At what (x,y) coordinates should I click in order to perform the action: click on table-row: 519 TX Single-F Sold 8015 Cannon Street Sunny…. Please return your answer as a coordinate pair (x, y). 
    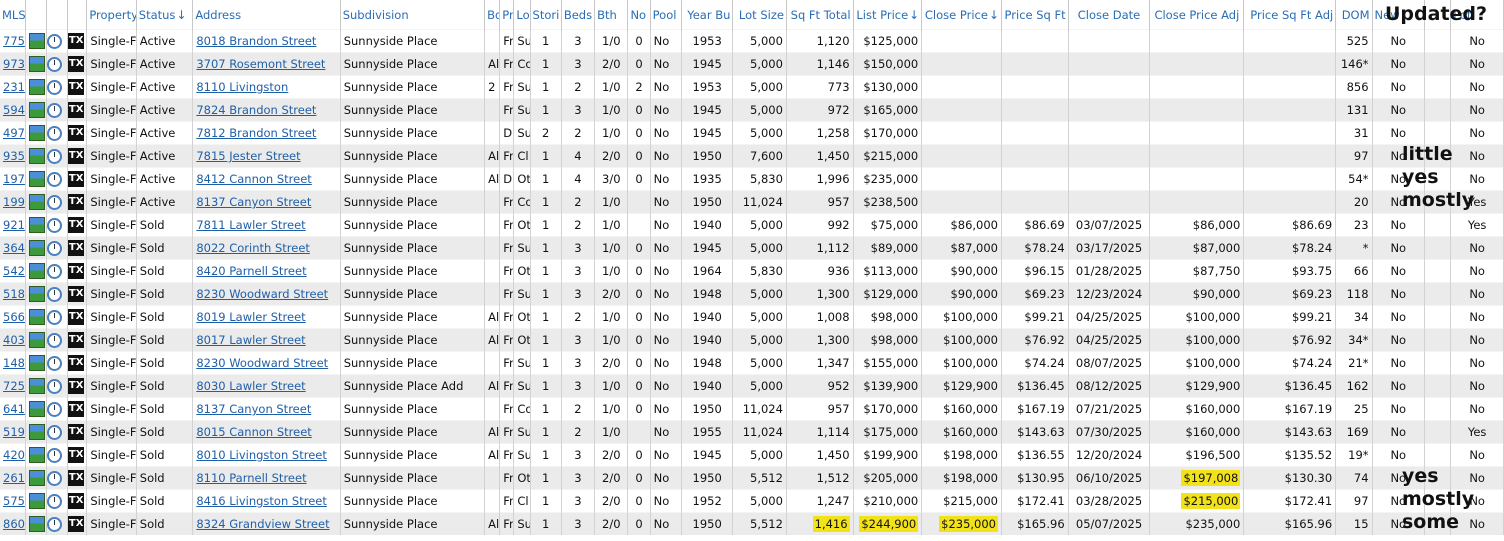
    Looking at the image, I should click on (752, 432).